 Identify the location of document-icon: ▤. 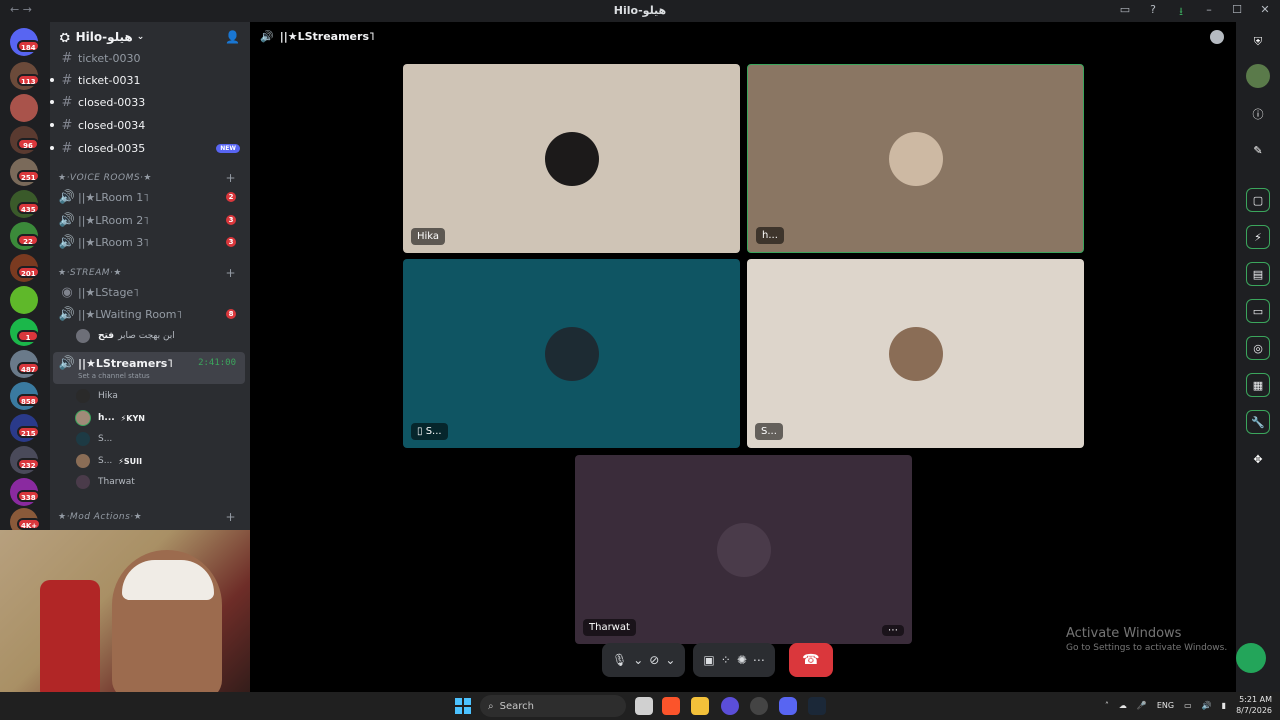
(1258, 274).